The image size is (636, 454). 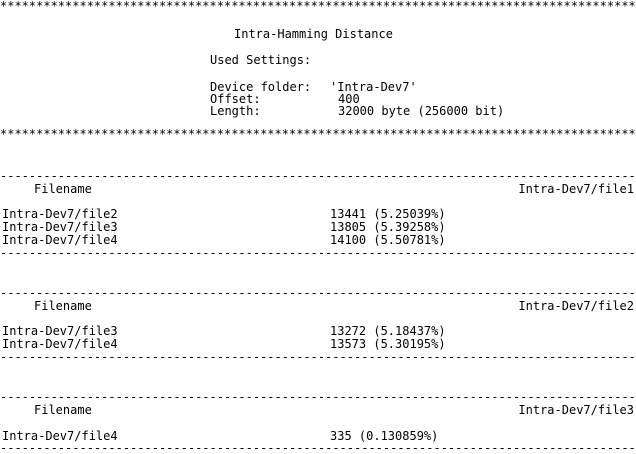 I want to click on length-label: Length:, so click(x=235, y=111).